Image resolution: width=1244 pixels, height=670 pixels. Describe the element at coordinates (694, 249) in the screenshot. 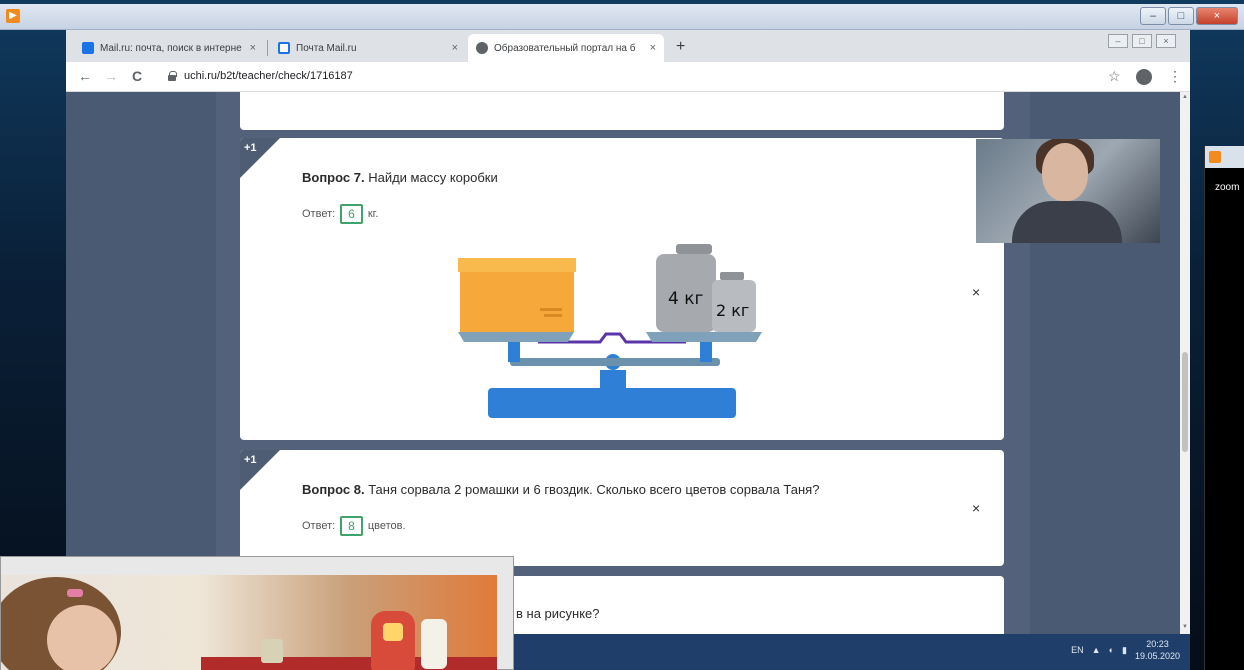

I see `weight-4kg-handle` at that location.